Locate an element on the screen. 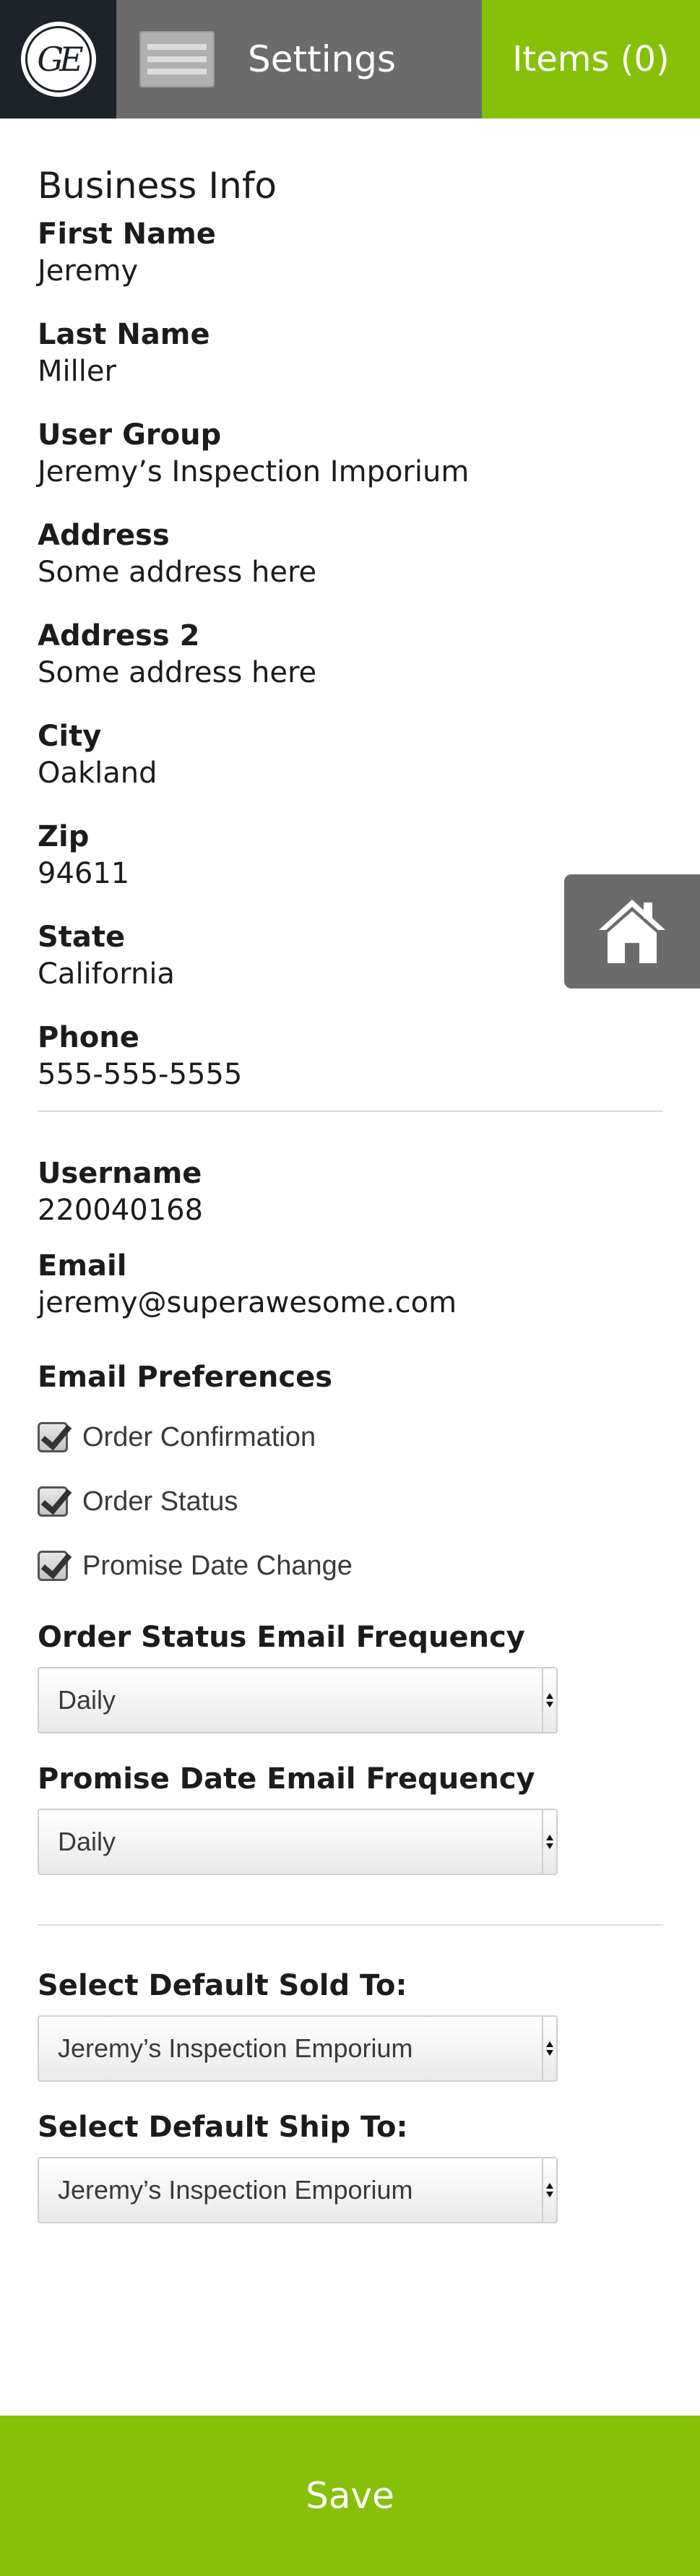 Image resolution: width=700 pixels, height=2576 pixels. logo-area: GE is located at coordinates (58, 59).